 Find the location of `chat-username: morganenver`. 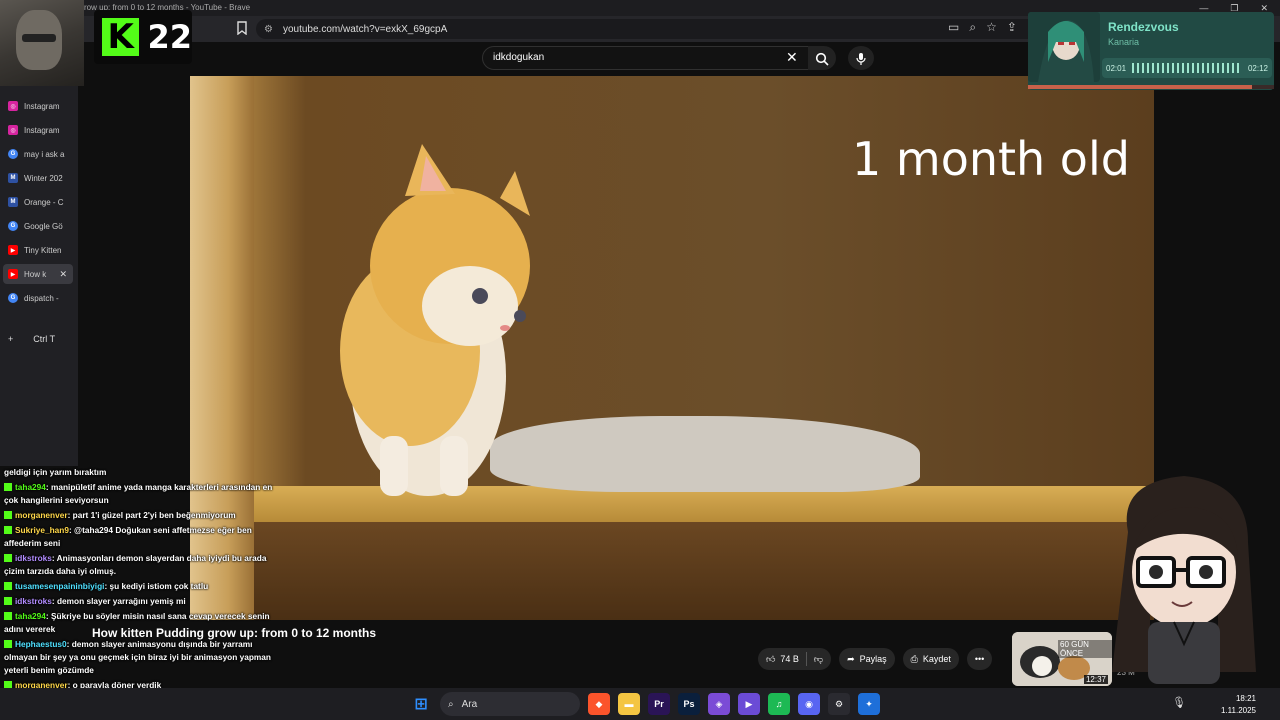

chat-username: morganenver is located at coordinates (41, 515).